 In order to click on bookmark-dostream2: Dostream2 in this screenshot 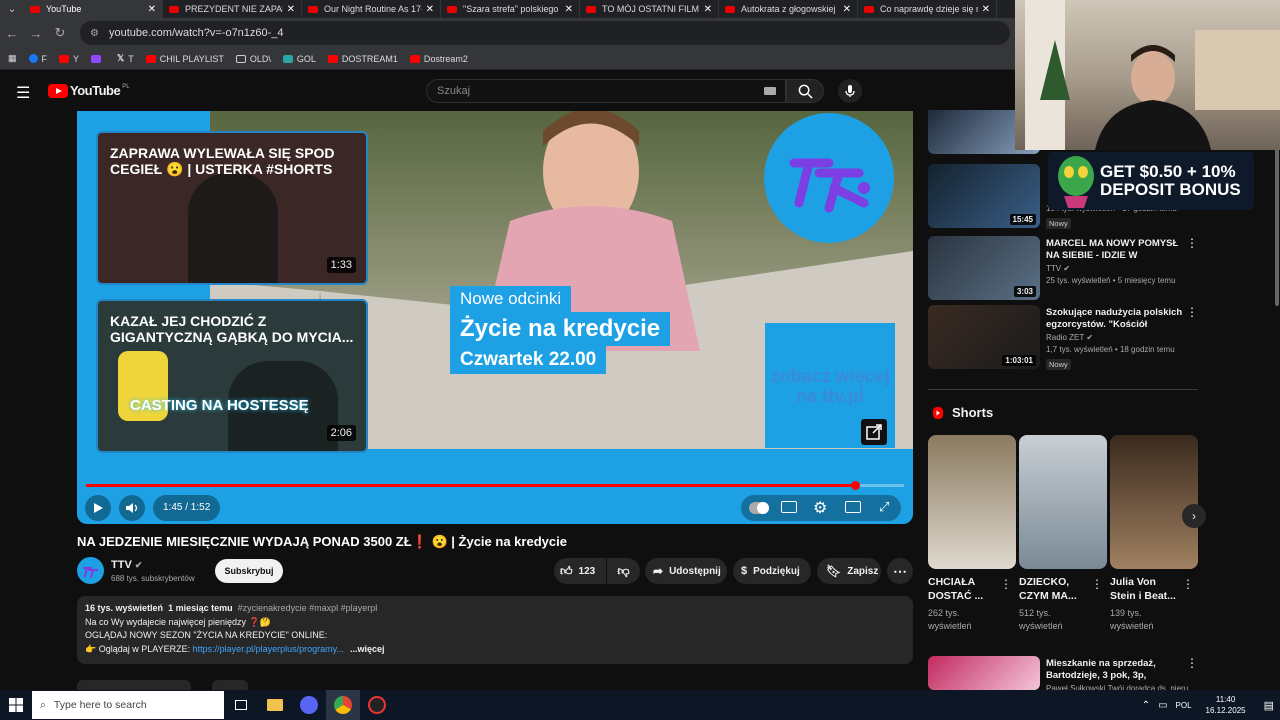, I will do `click(438, 59)`.